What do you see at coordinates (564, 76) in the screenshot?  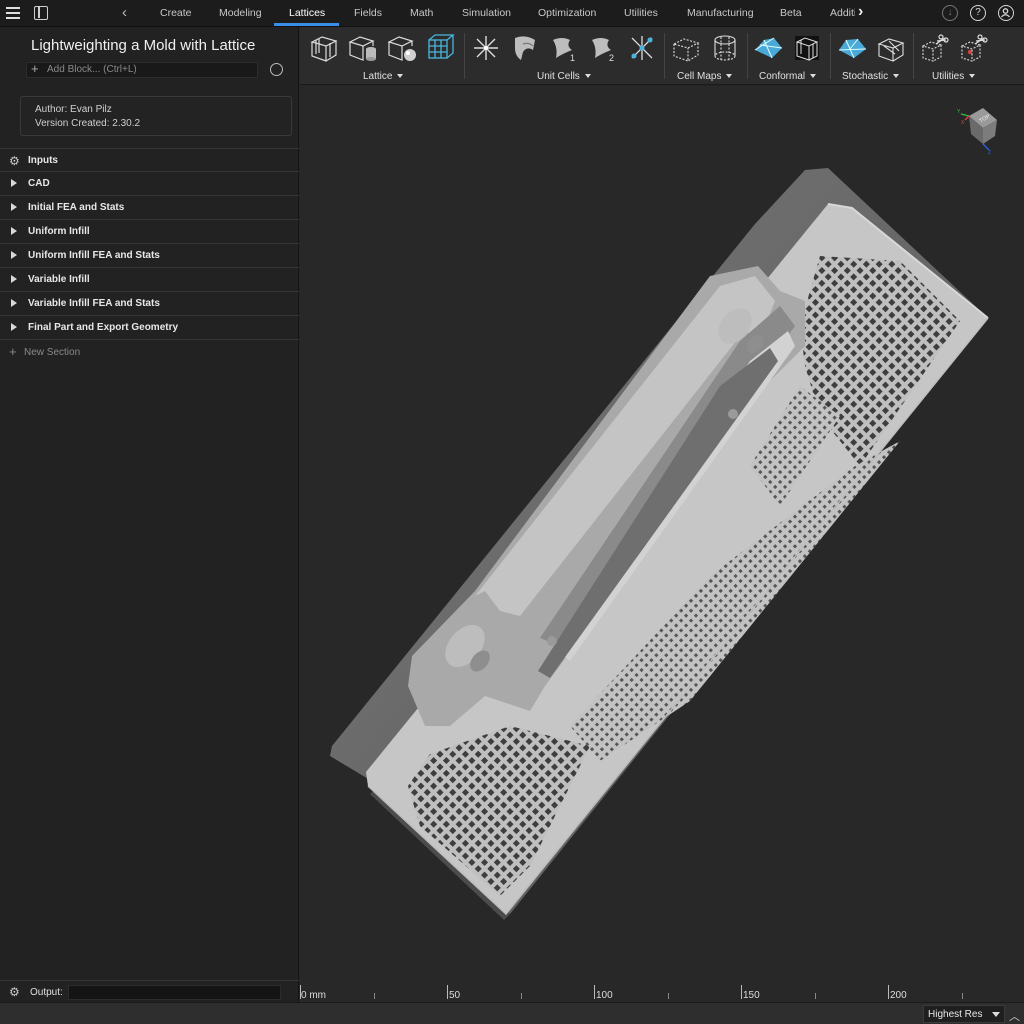 I see `group-unit-cells: Unit Cells` at bounding box center [564, 76].